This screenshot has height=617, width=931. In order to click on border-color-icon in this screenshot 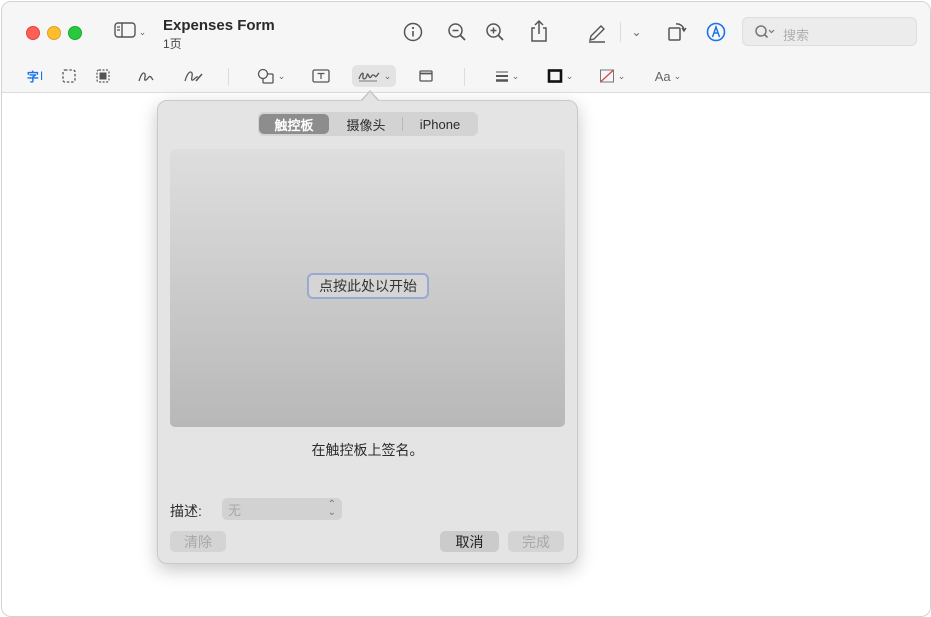, I will do `click(555, 76)`.